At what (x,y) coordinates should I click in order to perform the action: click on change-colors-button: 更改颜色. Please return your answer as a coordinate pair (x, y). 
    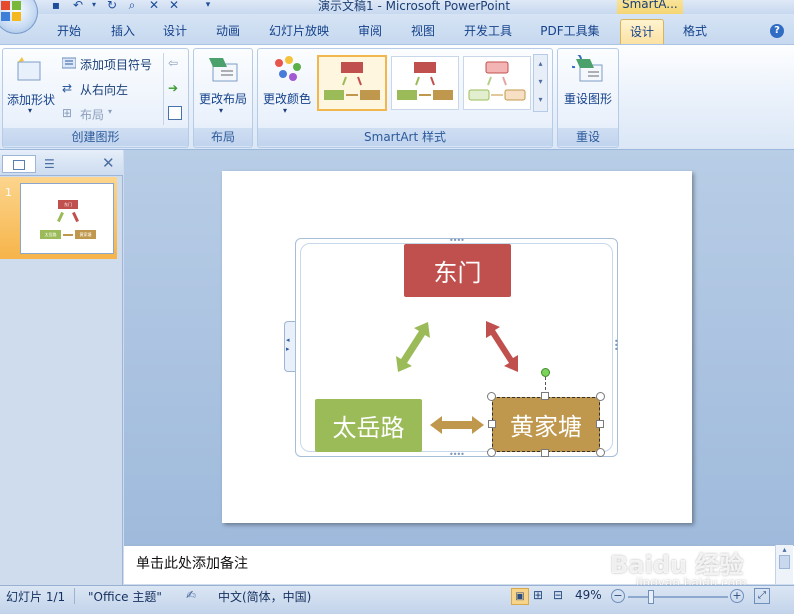
    Looking at the image, I should click on (287, 98).